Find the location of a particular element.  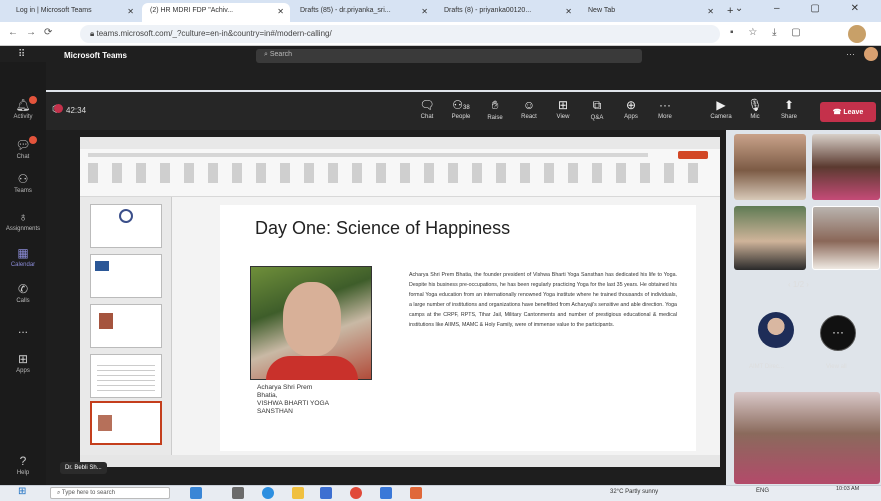

store-icon is located at coordinates (326, 493).